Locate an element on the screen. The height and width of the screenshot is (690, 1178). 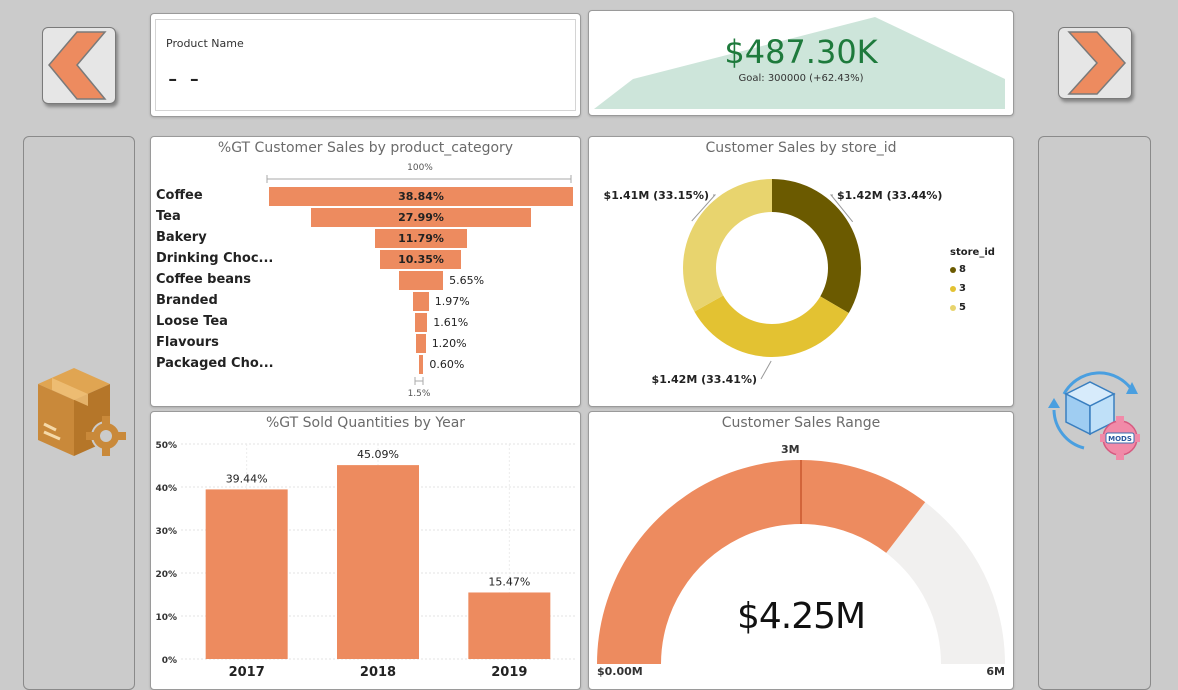
next-page-button is located at coordinates (1095, 63).